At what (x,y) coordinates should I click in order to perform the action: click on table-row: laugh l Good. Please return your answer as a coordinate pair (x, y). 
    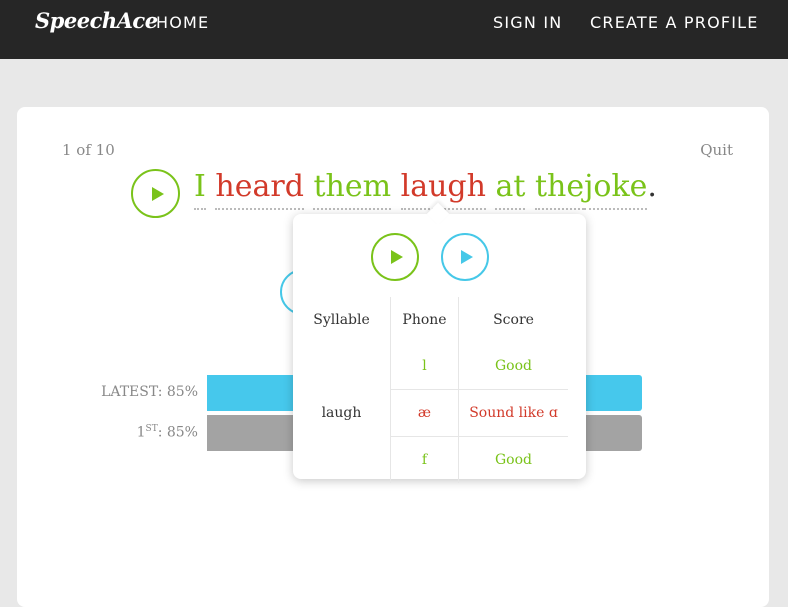
    Looking at the image, I should click on (430, 382).